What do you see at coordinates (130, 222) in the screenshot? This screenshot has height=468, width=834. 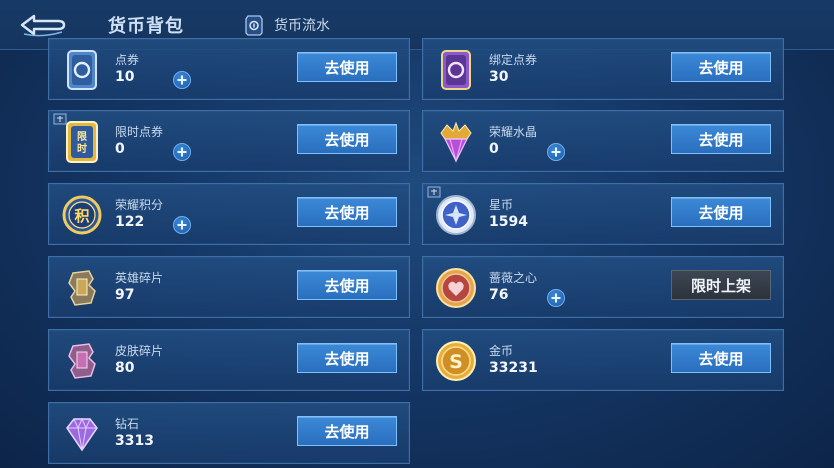 I see `currency-count: 122` at bounding box center [130, 222].